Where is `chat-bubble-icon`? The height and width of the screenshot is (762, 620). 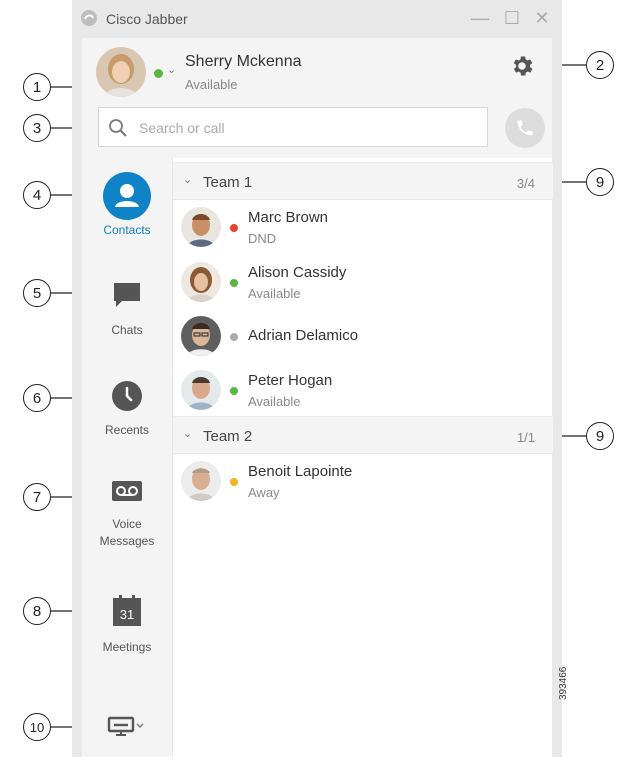 chat-bubble-icon is located at coordinates (127, 295).